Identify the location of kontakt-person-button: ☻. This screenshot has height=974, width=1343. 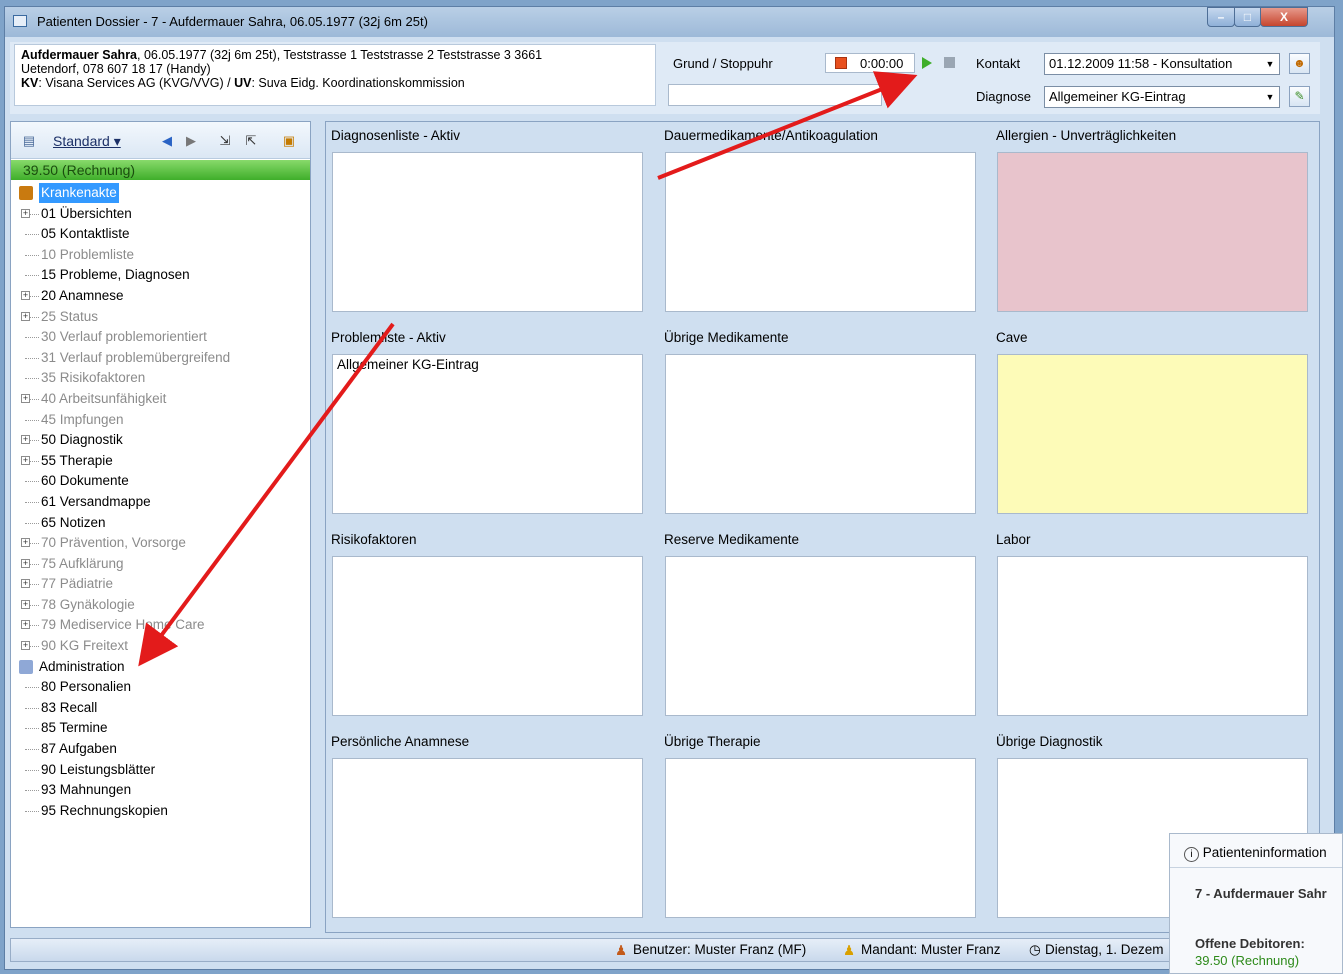
(1299, 63).